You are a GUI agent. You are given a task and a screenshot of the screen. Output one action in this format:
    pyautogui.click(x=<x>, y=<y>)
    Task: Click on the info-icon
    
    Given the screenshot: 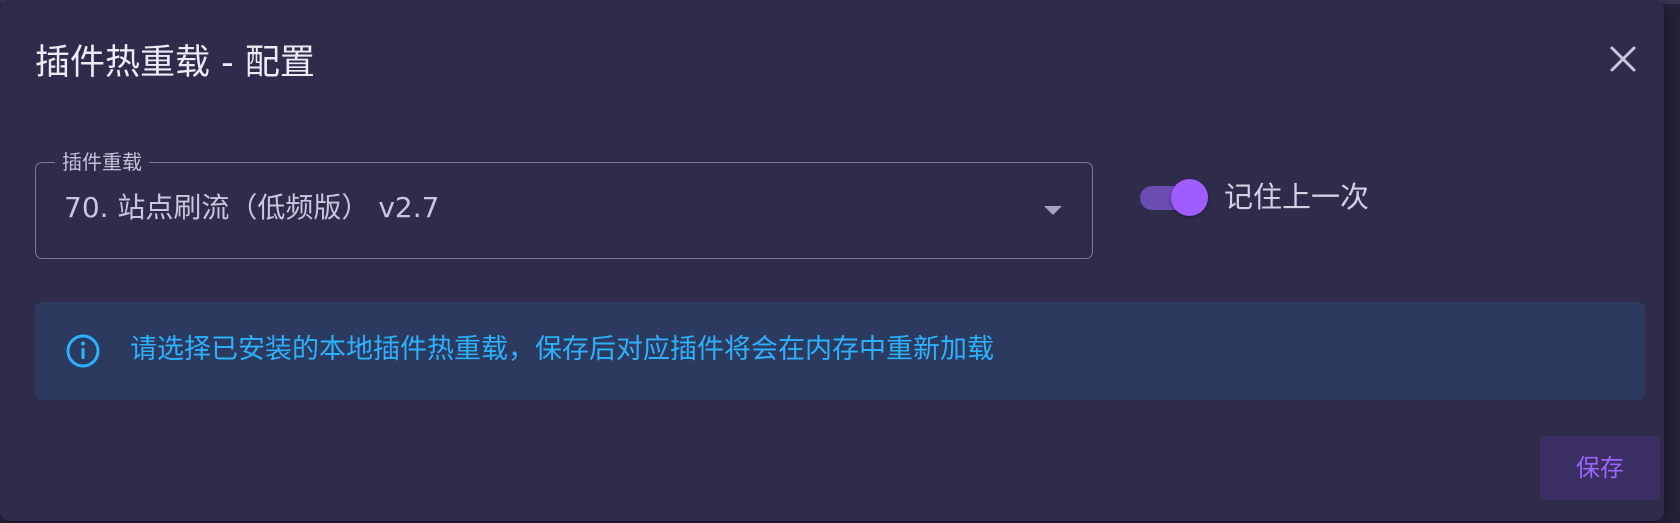 What is the action you would take?
    pyautogui.click(x=83, y=351)
    